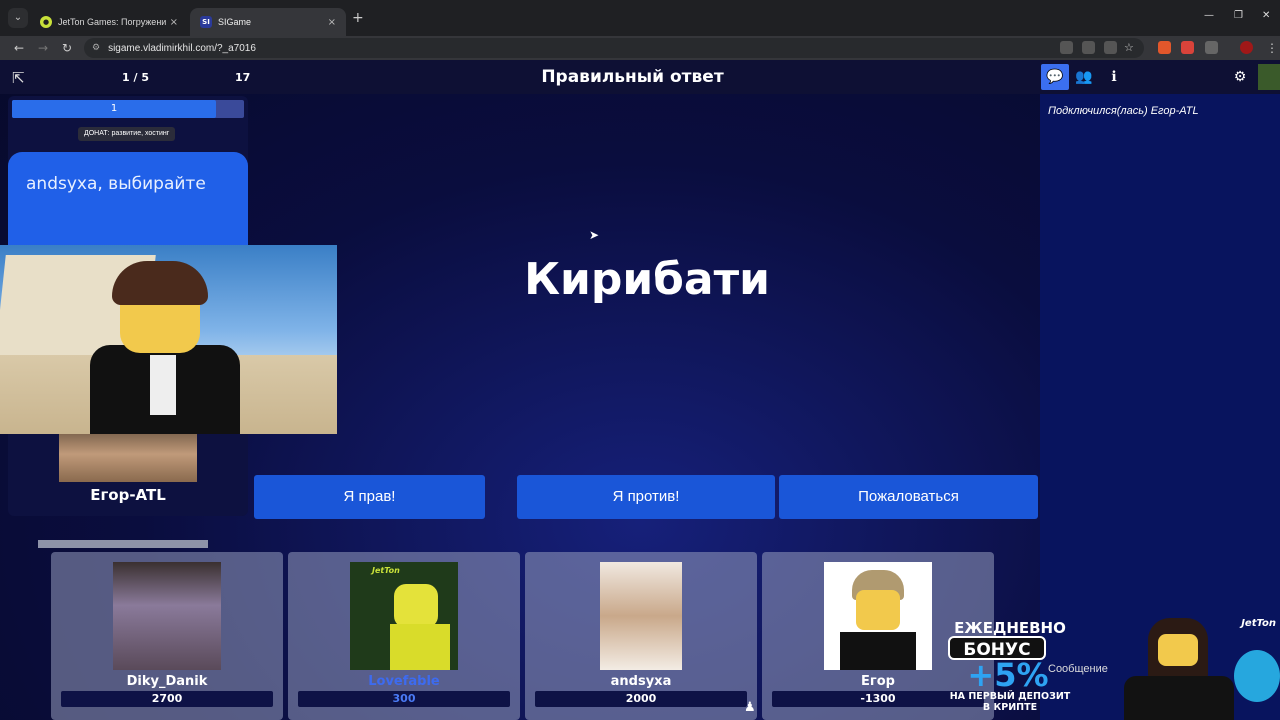 The width and height of the screenshot is (1280, 720). I want to click on jetton-ad-brand: JetTon, so click(386, 570).